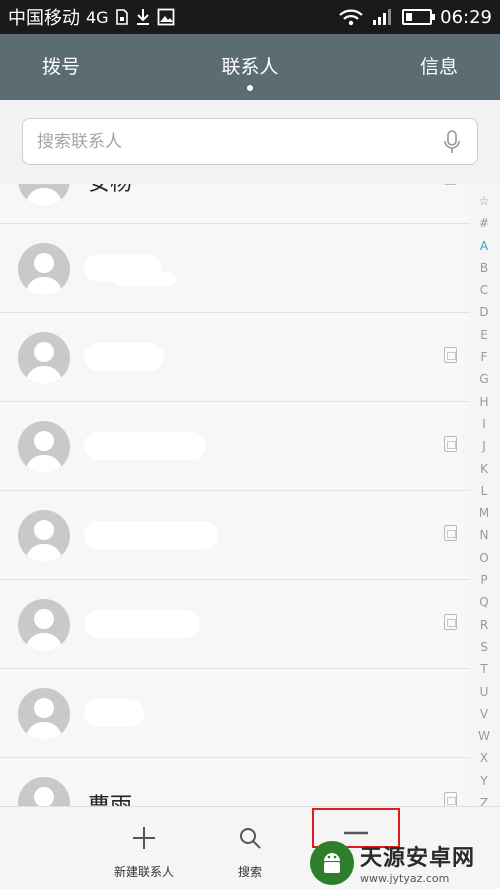 This screenshot has width=500, height=889. I want to click on network-label: 4G, so click(97, 17).